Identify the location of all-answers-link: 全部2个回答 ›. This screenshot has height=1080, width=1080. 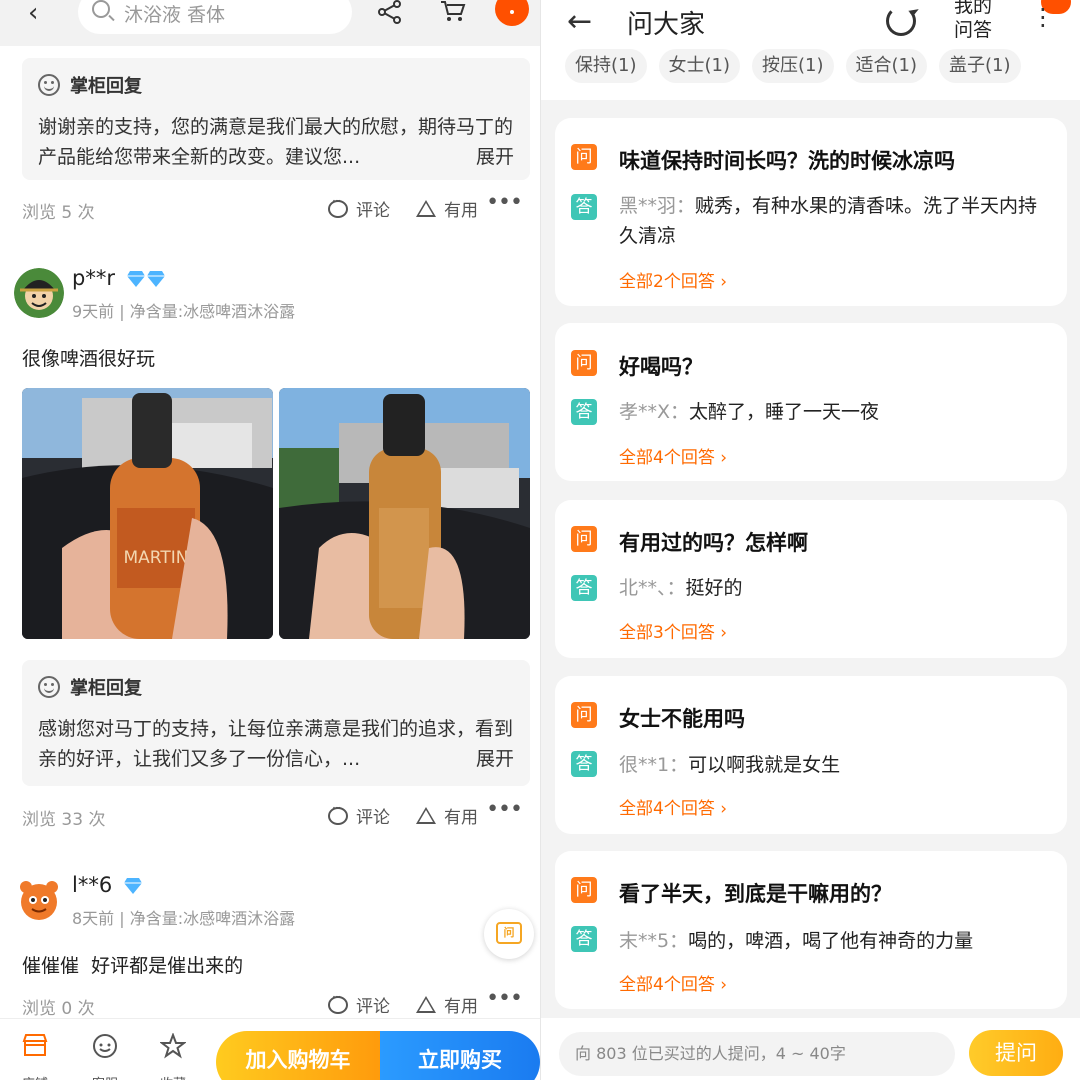
(673, 279).